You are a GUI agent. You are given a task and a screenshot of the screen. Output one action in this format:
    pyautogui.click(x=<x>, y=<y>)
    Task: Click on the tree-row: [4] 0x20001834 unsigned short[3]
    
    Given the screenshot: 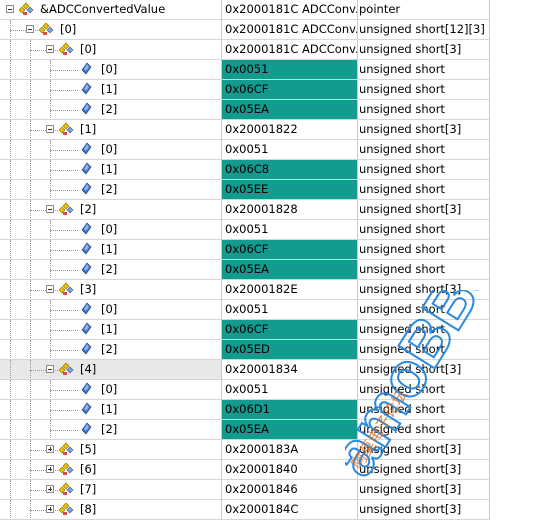 What is the action you would take?
    pyautogui.click(x=245, y=370)
    